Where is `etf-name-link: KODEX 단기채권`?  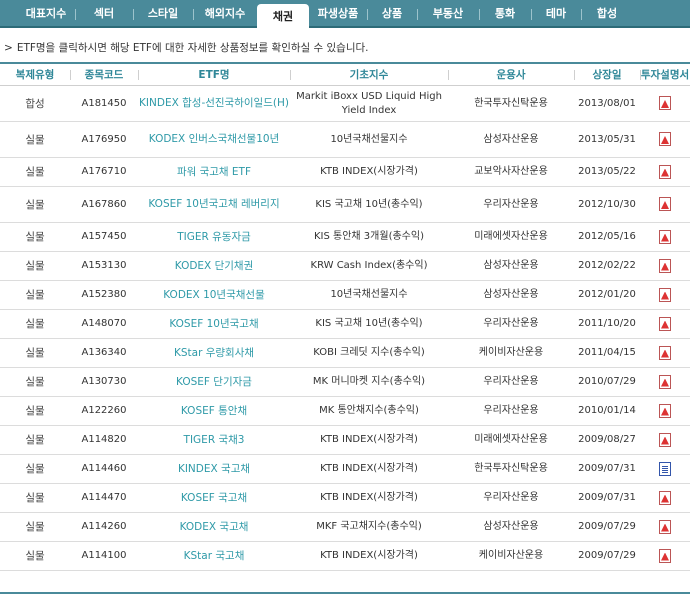 etf-name-link: KODEX 단기채권 is located at coordinates (214, 266).